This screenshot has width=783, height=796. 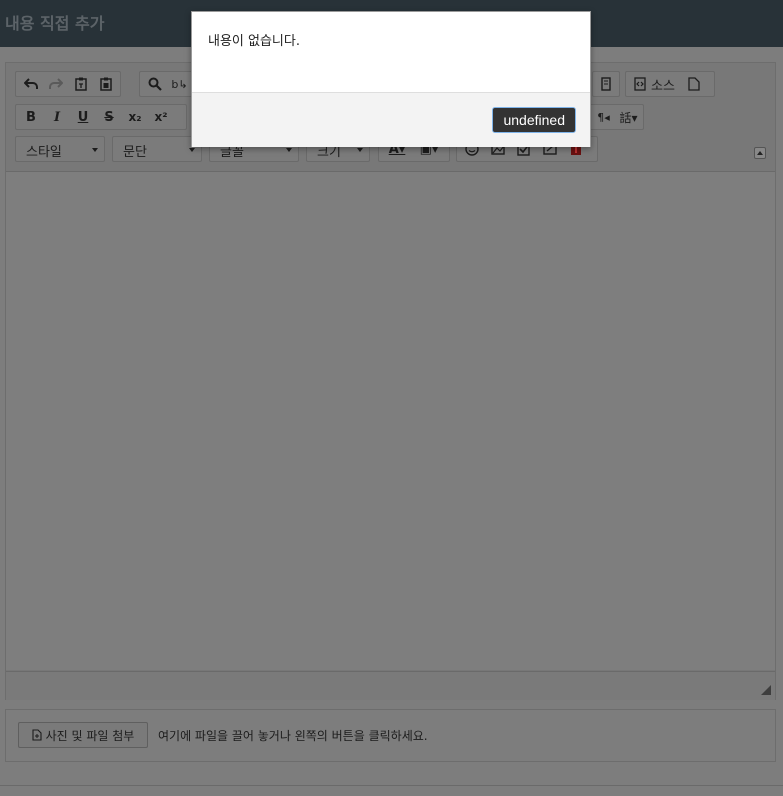 I want to click on template-icon, so click(x=606, y=84).